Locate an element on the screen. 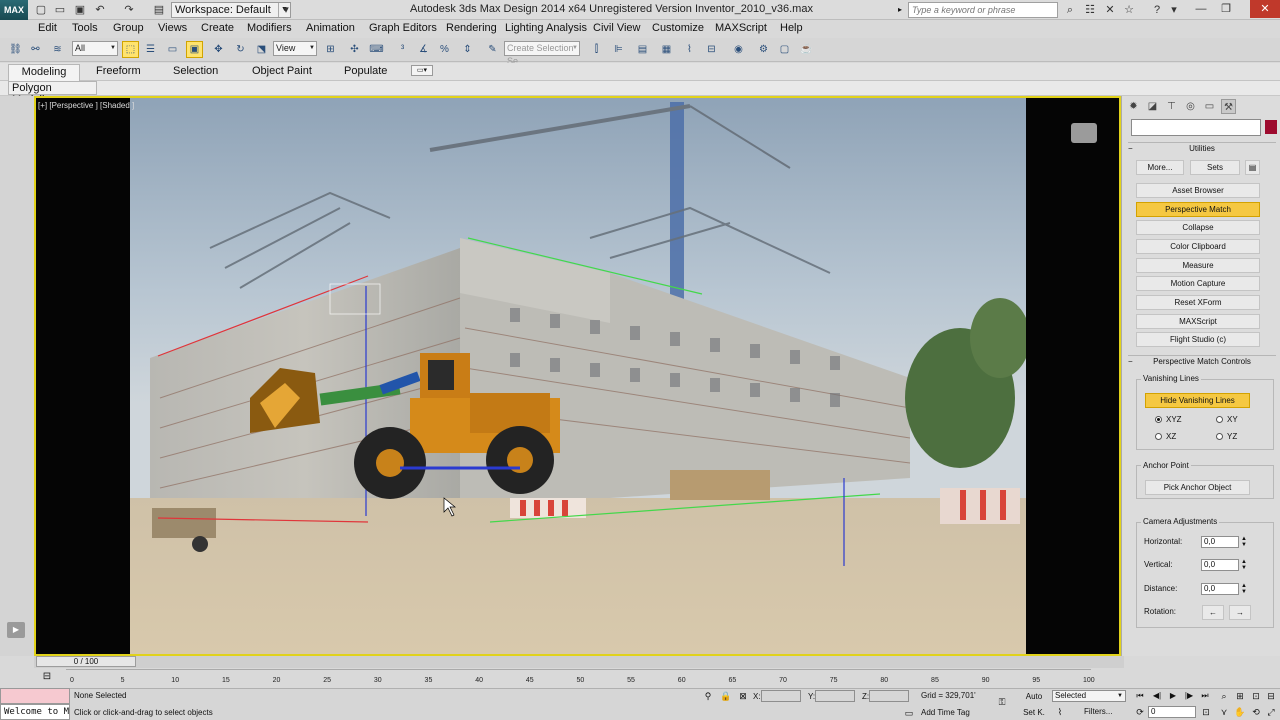  horizontal-spinner-icon: ▲ ▼ is located at coordinates (1244, 542).